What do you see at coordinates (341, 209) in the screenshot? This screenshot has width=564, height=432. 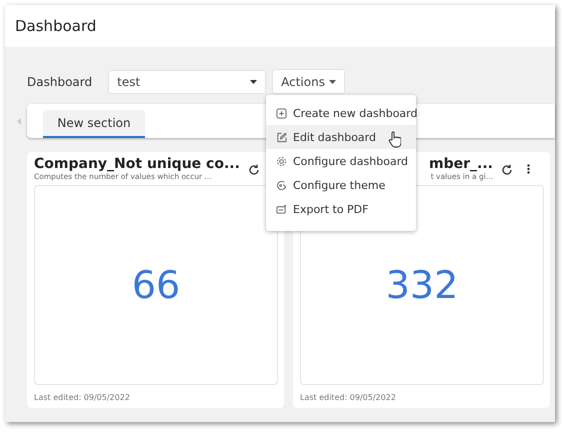 I see `menu-item: Export to PDF` at bounding box center [341, 209].